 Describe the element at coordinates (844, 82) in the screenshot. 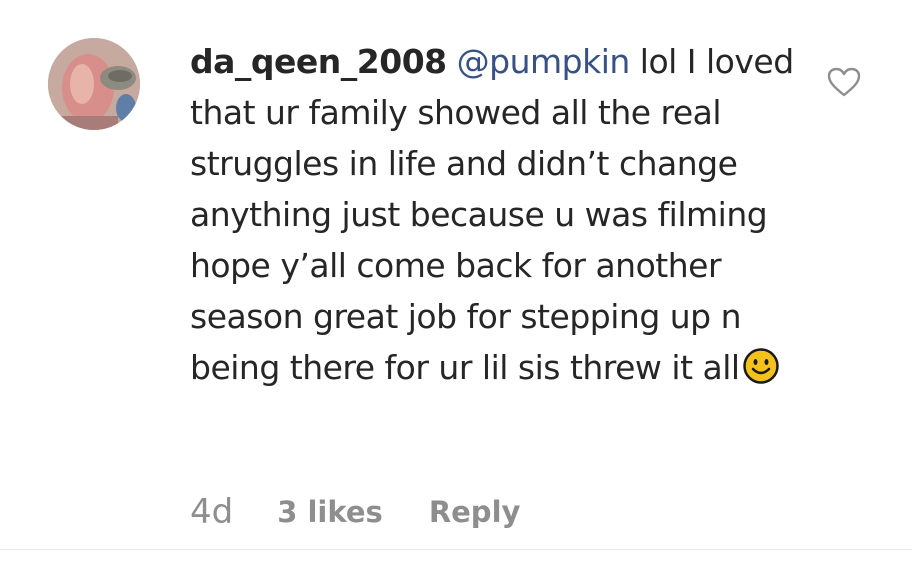

I see `heart-outline-icon` at that location.